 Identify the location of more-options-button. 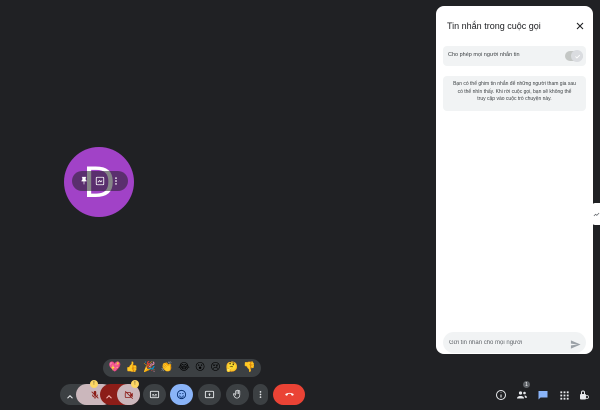
(260, 394).